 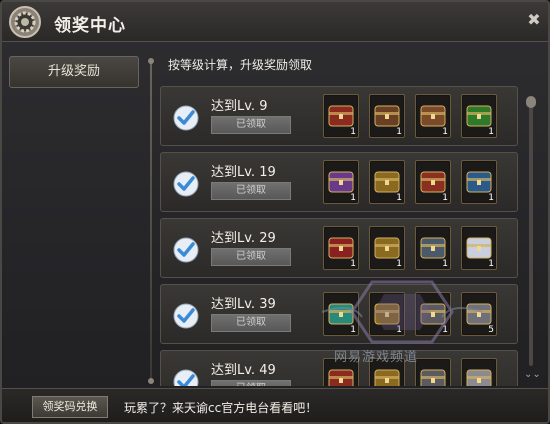 I want to click on promo-text: 玩累了？来天谕cc官方电台看看吧！, so click(x=221, y=408).